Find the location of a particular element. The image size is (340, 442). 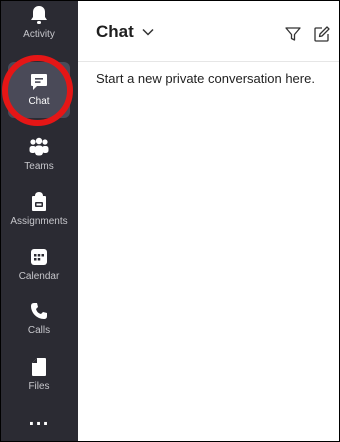

rail-item-label: Files is located at coordinates (39, 386).